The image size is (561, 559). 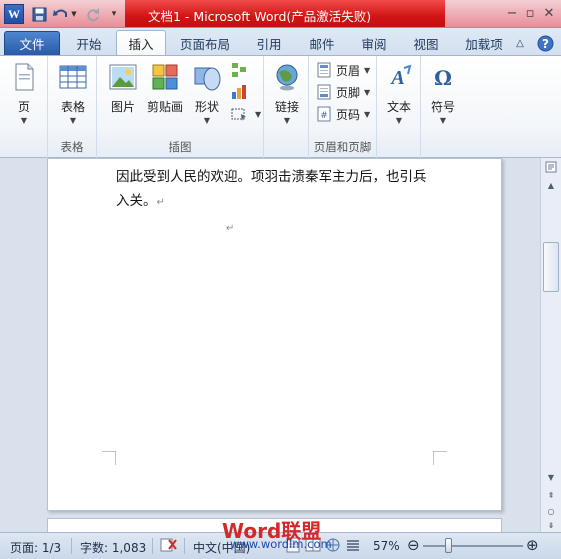 What do you see at coordinates (343, 70) in the screenshot?
I see `header-button: 页眉 ▼` at bounding box center [343, 70].